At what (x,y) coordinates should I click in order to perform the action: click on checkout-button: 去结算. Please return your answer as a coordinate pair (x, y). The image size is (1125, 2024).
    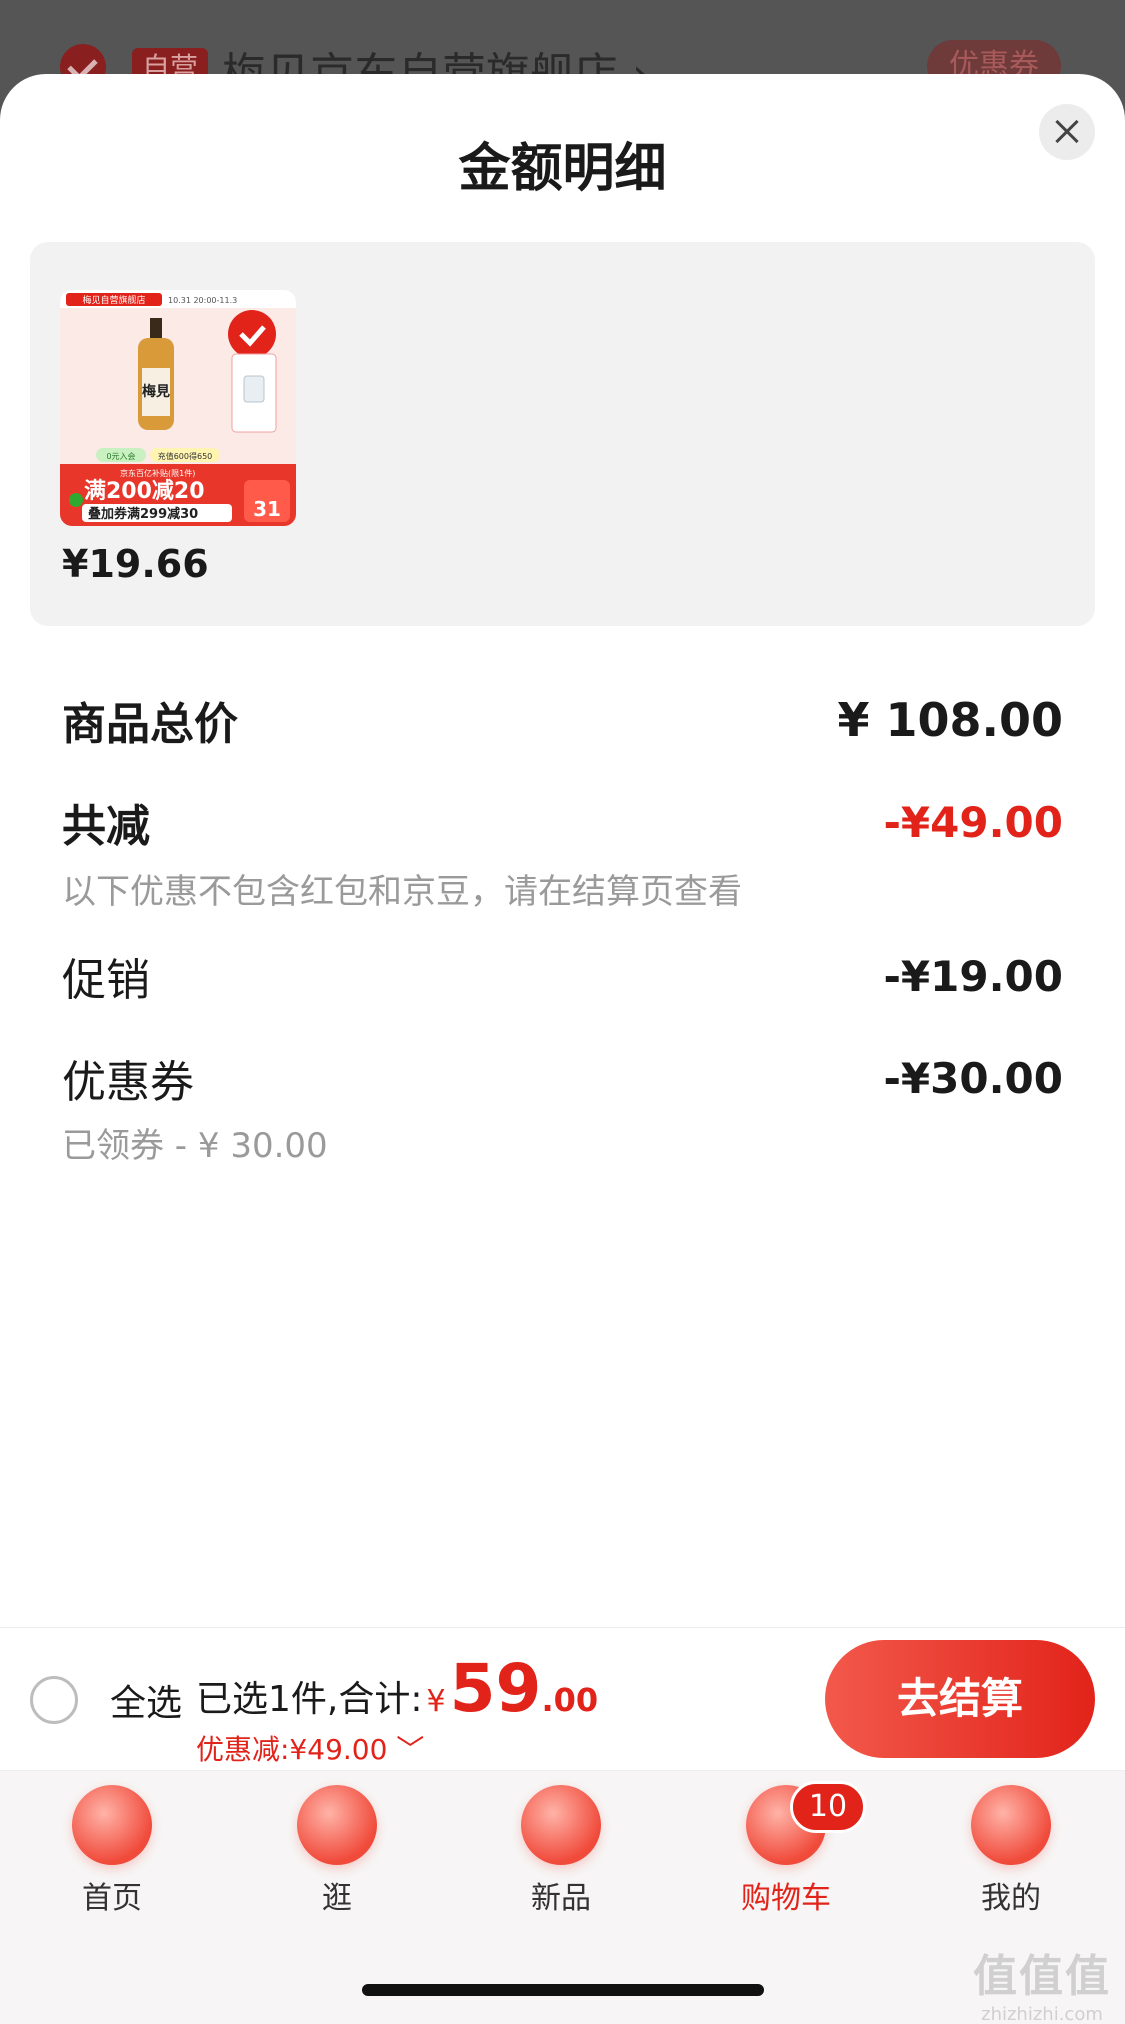
    Looking at the image, I should click on (960, 1699).